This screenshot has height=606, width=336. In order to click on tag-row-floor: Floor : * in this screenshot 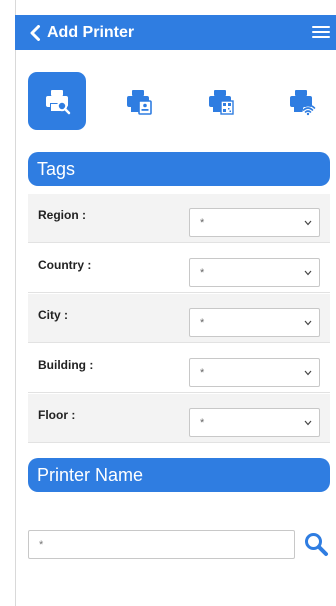, I will do `click(179, 418)`.